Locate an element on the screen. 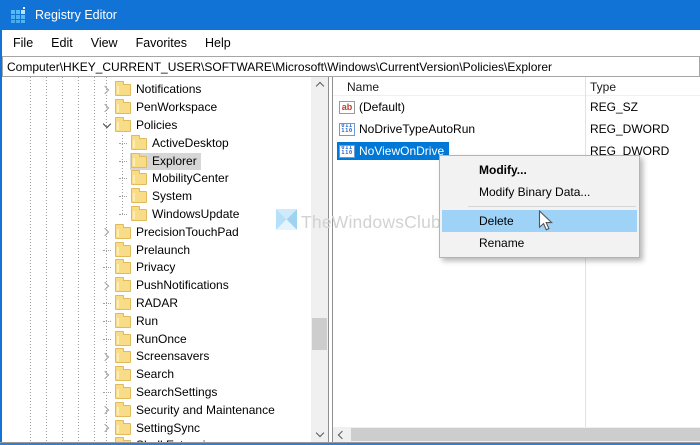  tree-item-target: PushNotifications is located at coordinates (173, 285).